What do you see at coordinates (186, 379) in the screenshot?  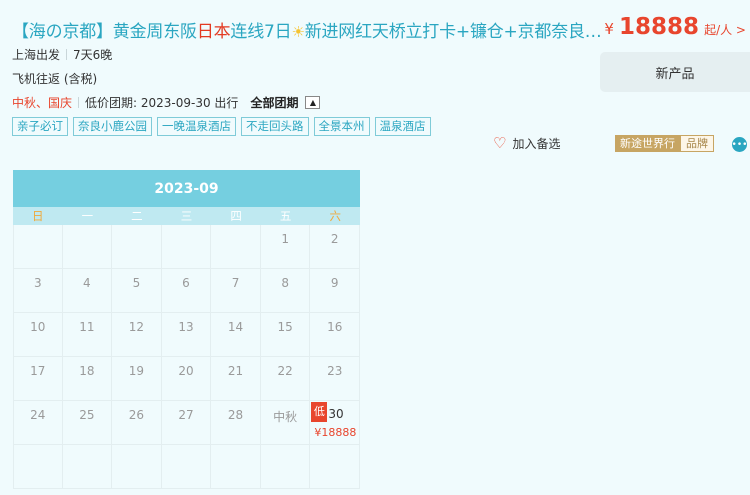 I see `calendar-cell: 20` at bounding box center [186, 379].